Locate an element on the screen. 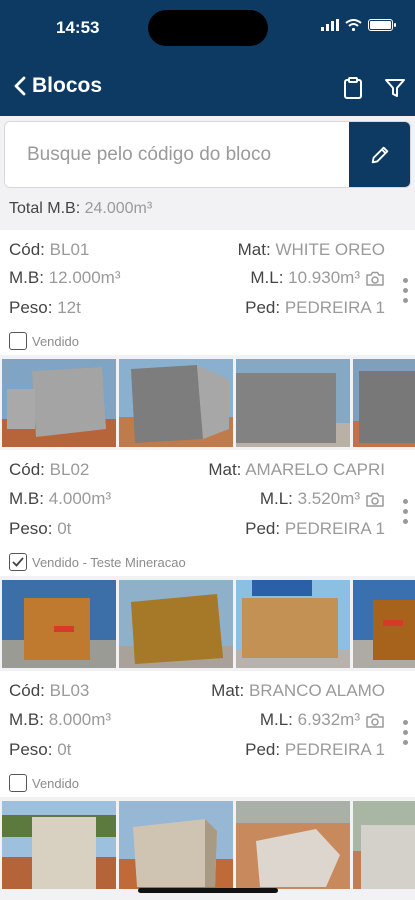 The height and width of the screenshot is (900, 415). mb-row: M.B: 12.000m³ is located at coordinates (65, 278).